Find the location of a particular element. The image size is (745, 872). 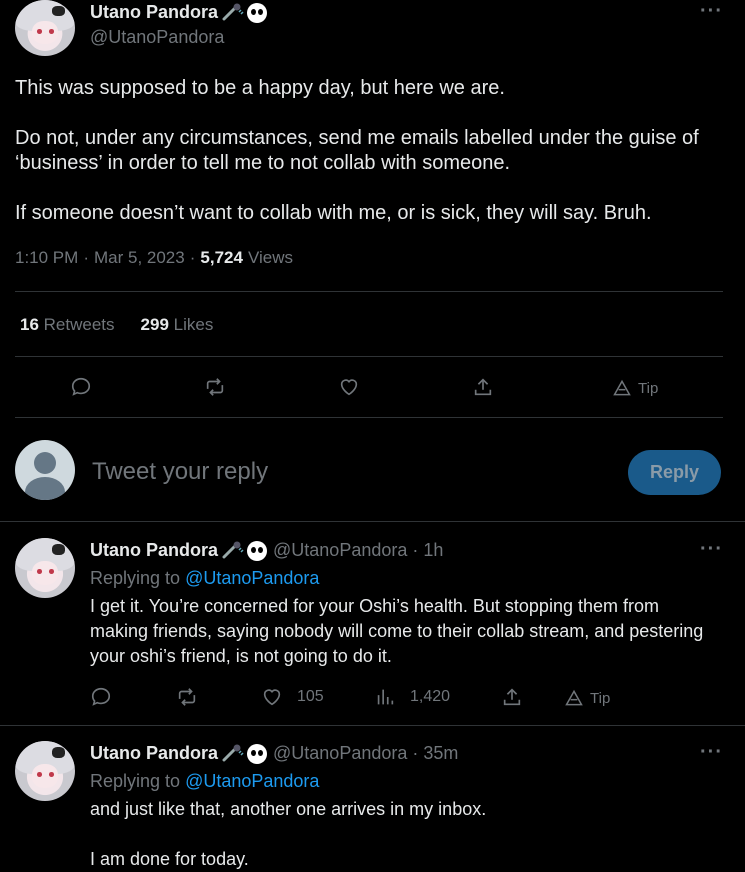

retweets-count: 16 is located at coordinates (29, 324).